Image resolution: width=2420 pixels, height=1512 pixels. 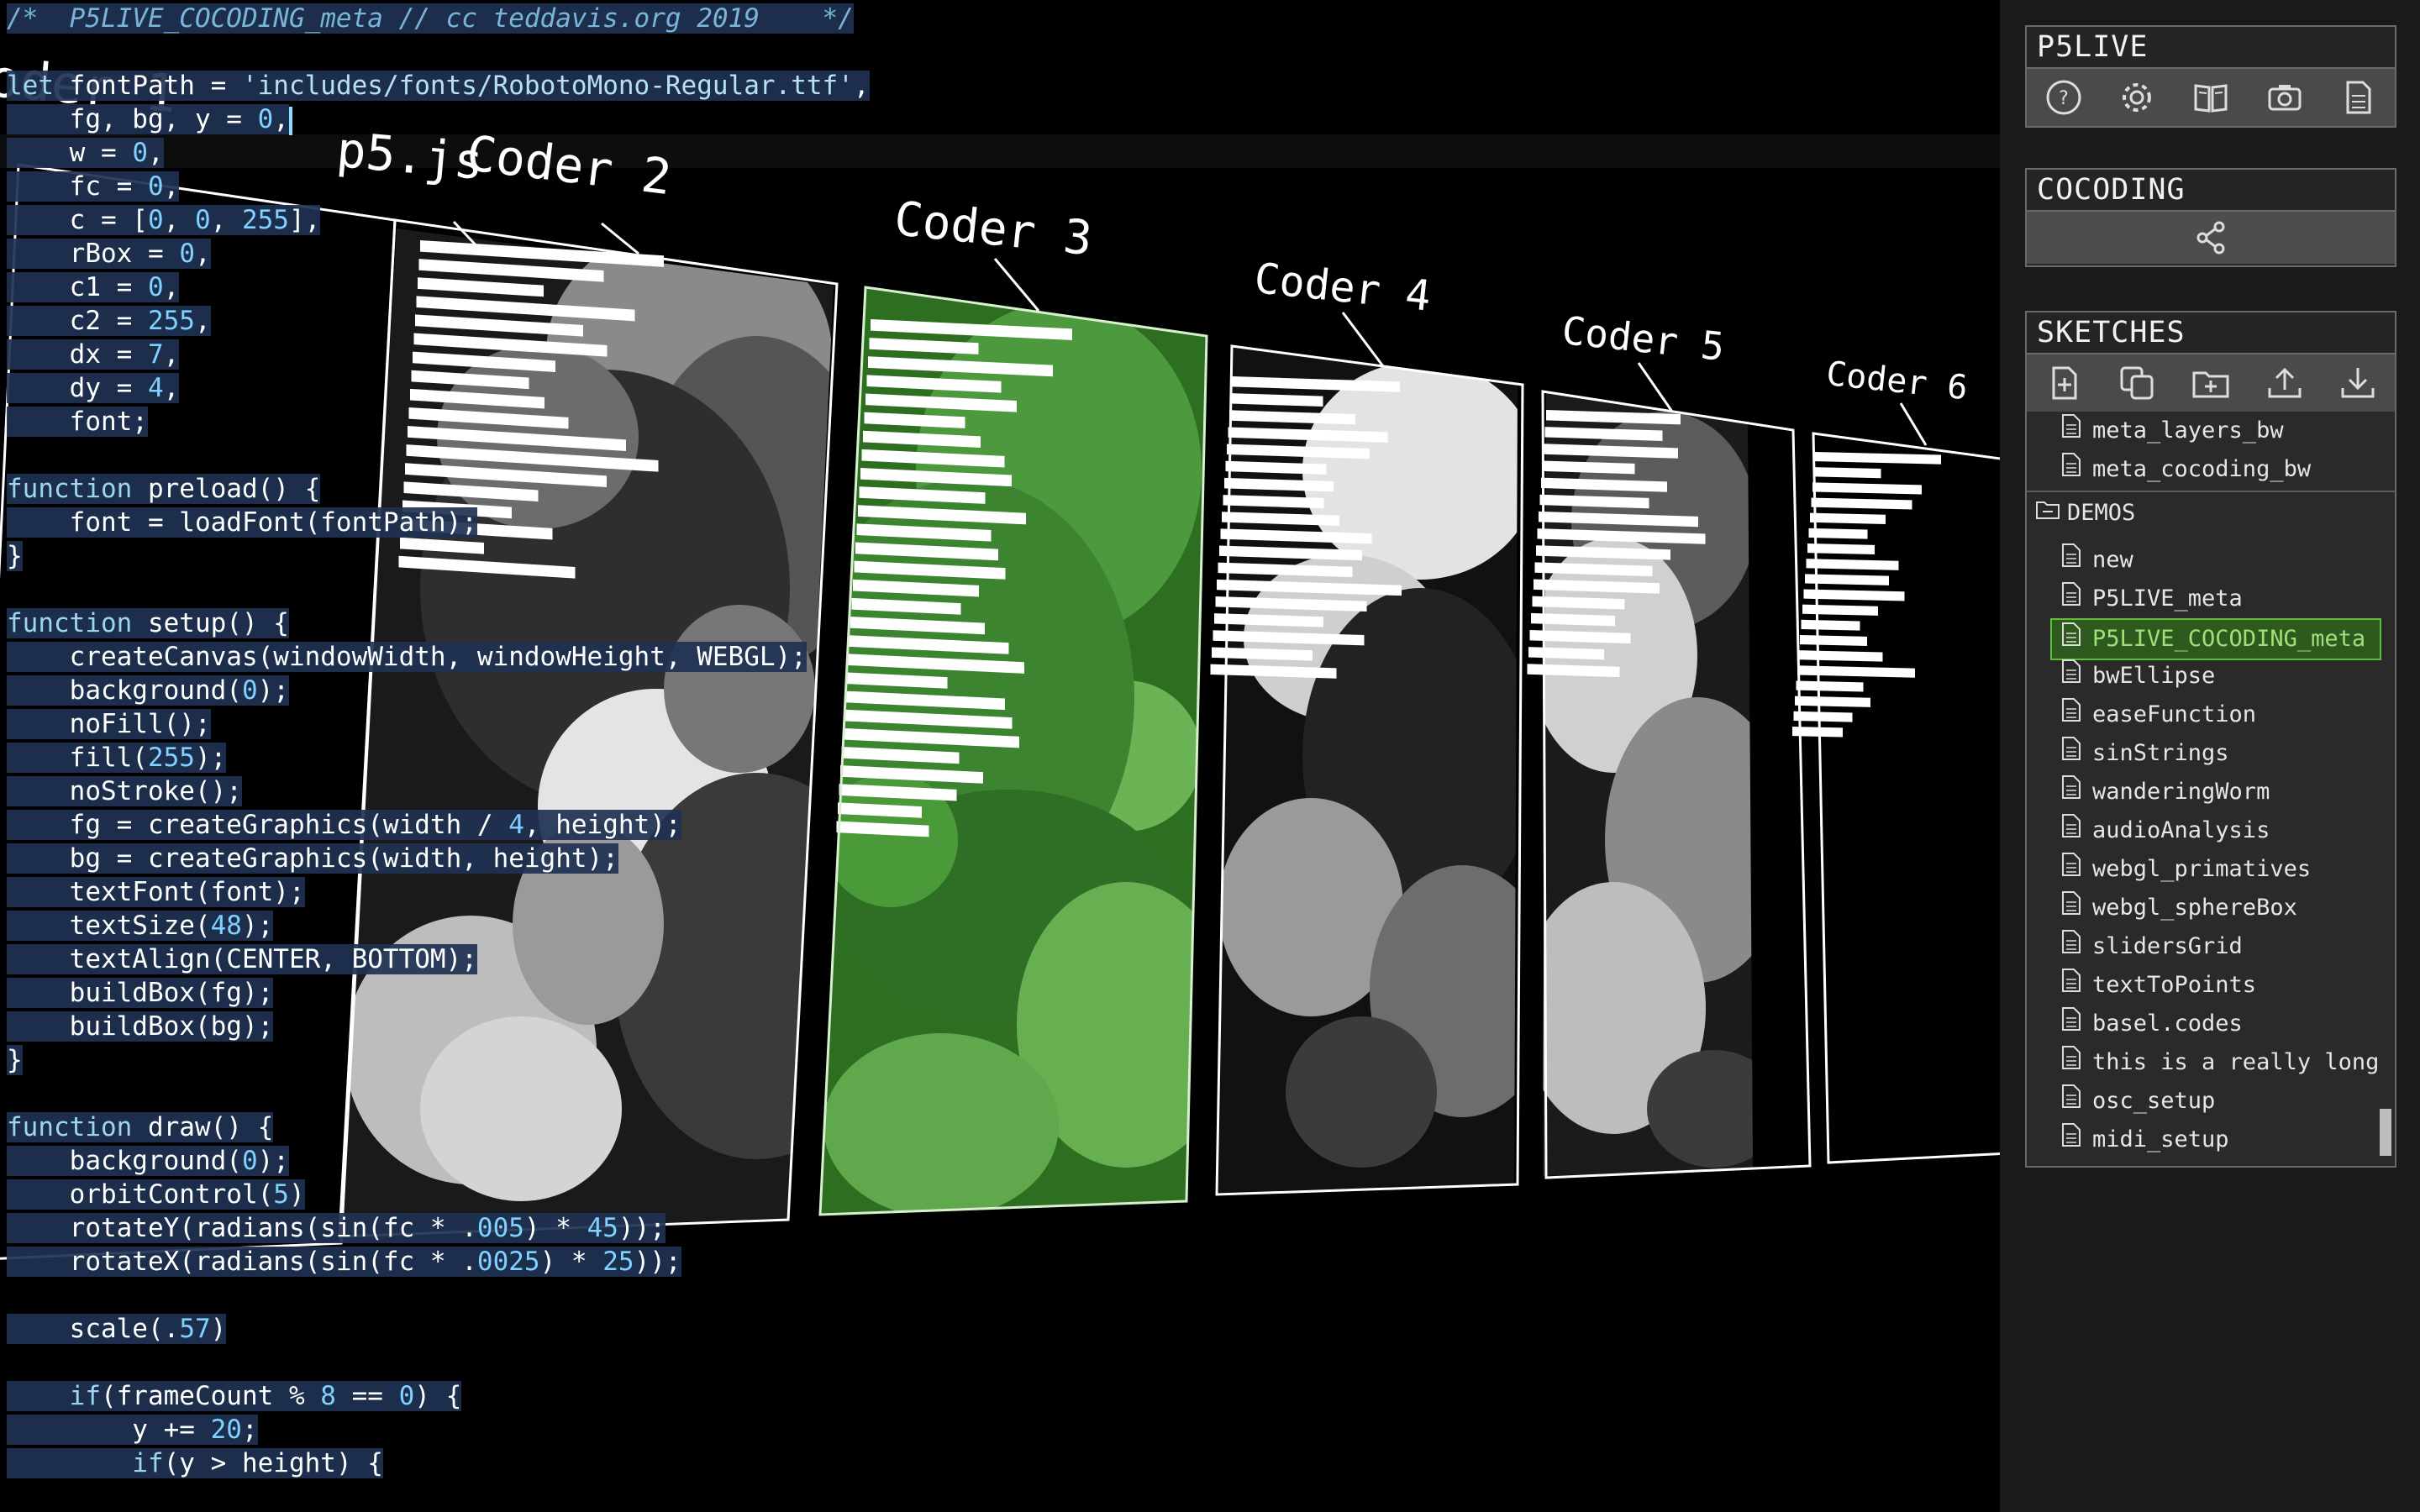 I want to click on sketch-item: meta_layers_bw, so click(x=2172, y=431).